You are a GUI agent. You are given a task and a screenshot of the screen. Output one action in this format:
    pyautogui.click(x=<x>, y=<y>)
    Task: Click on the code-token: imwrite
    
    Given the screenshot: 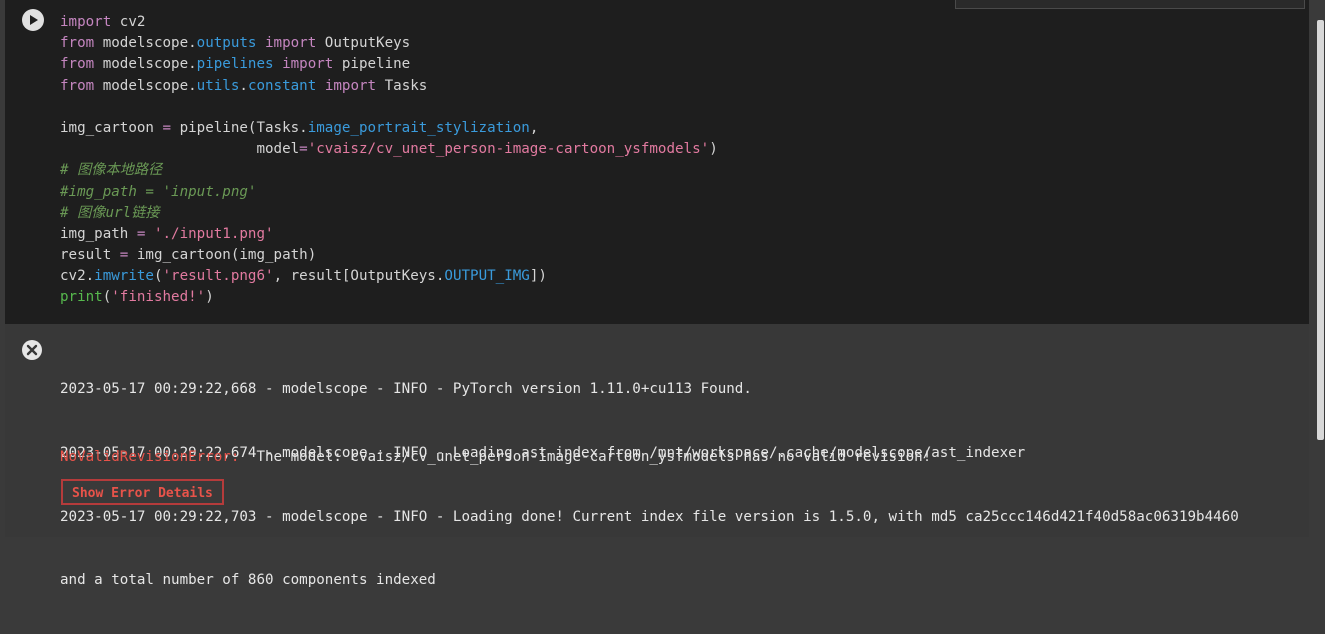 What is the action you would take?
    pyautogui.click(x=124, y=276)
    